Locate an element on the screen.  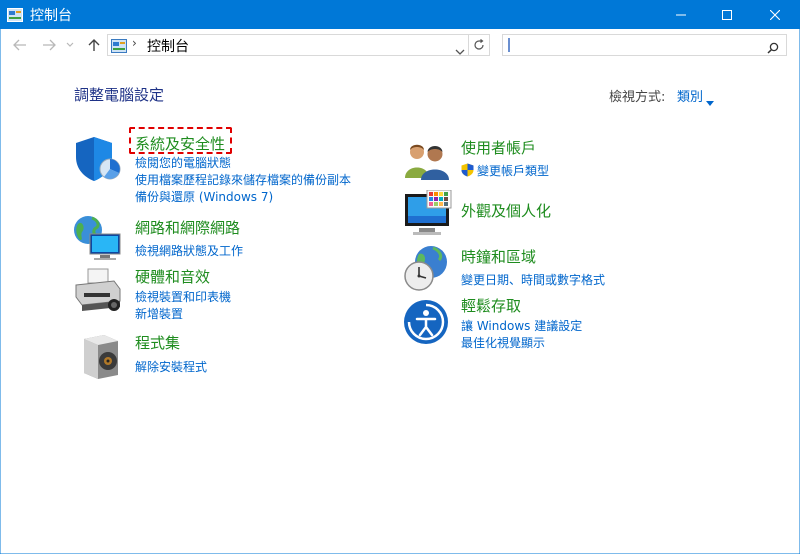
title-bar: 控制台 is located at coordinates (400, 14).